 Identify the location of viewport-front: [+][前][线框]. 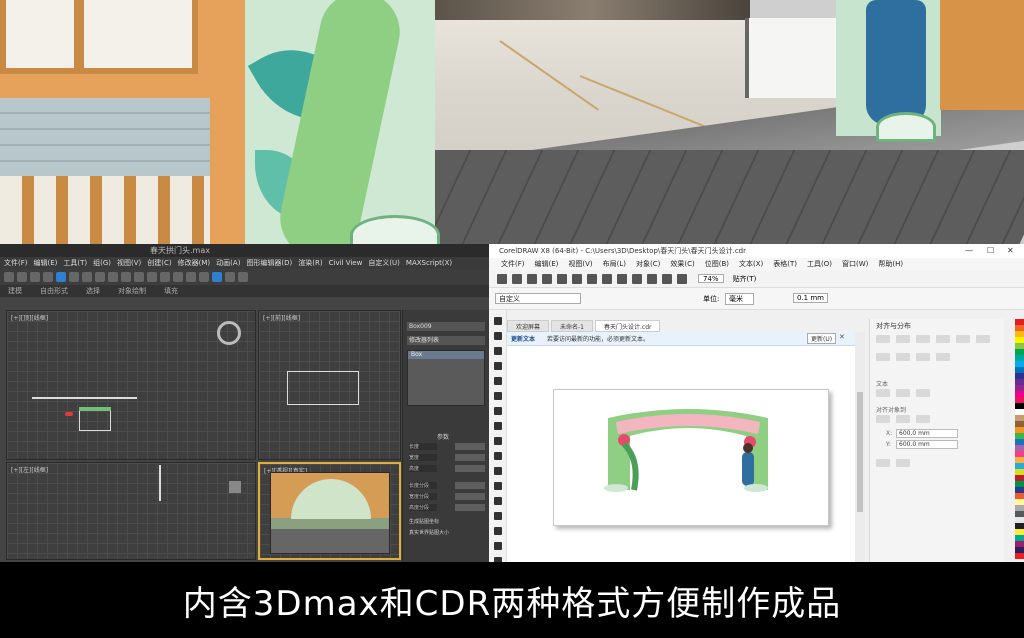
(329, 385).